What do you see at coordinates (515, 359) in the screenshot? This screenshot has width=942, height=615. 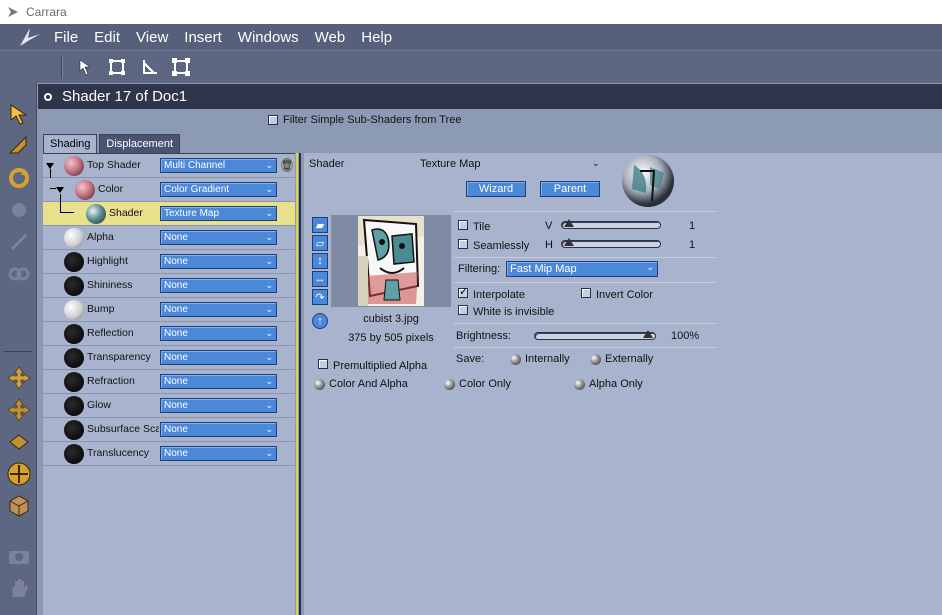 I see `save-internally-radio` at bounding box center [515, 359].